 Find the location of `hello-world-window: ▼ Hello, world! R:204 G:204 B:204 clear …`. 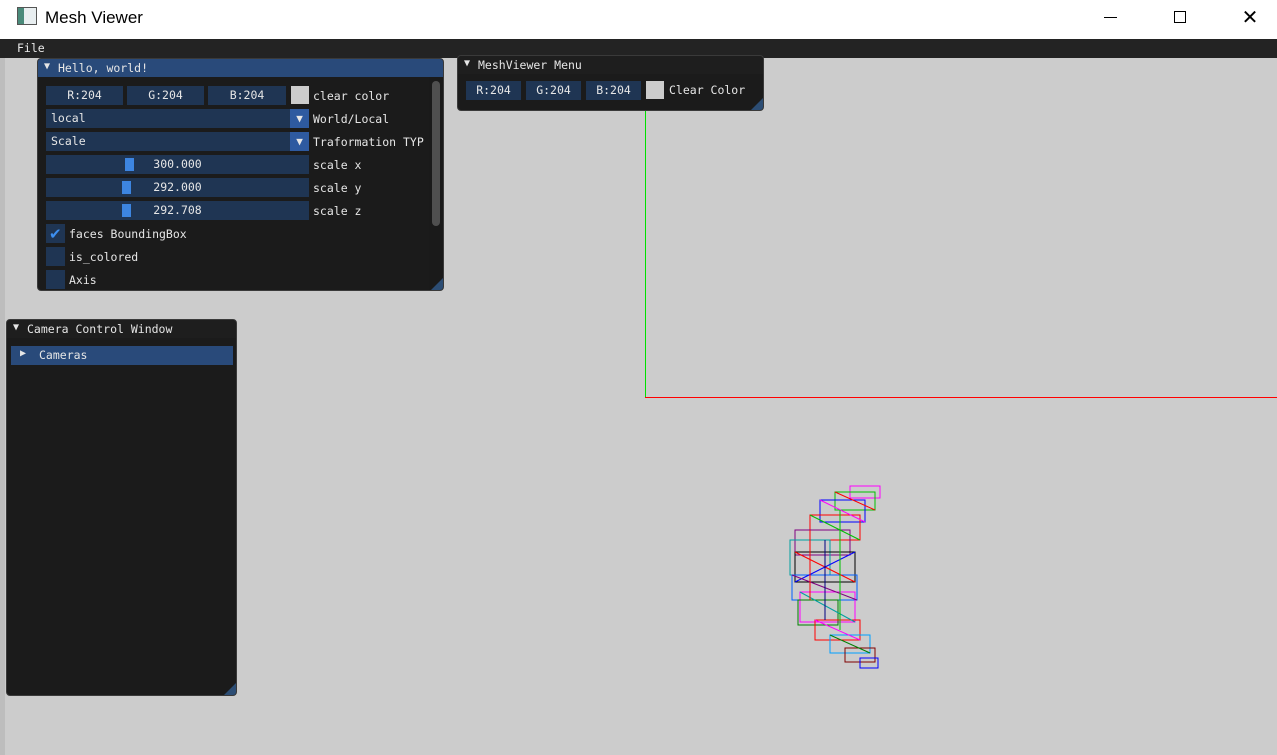

hello-world-window: ▼ Hello, world! R:204 G:204 B:204 clear … is located at coordinates (240, 174).